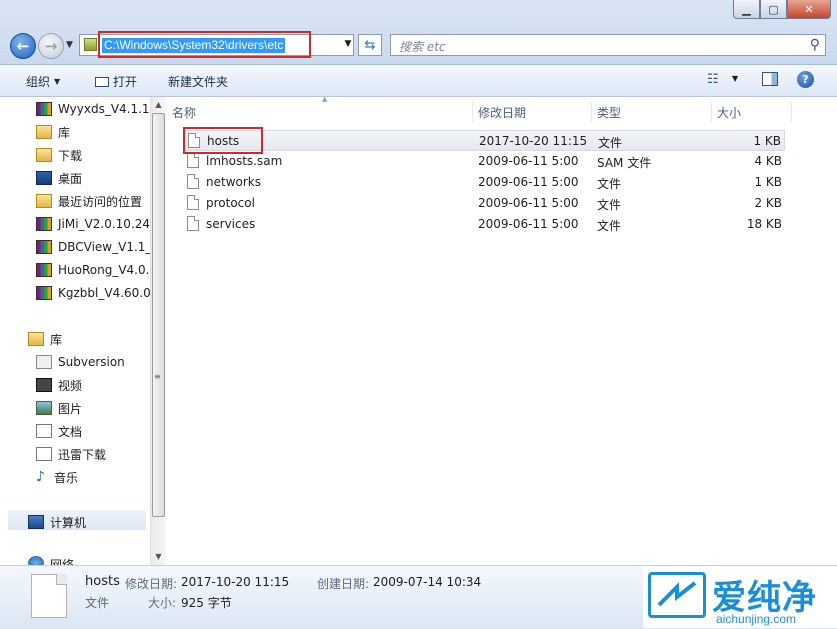  I want to click on forward-button: →, so click(51, 46).